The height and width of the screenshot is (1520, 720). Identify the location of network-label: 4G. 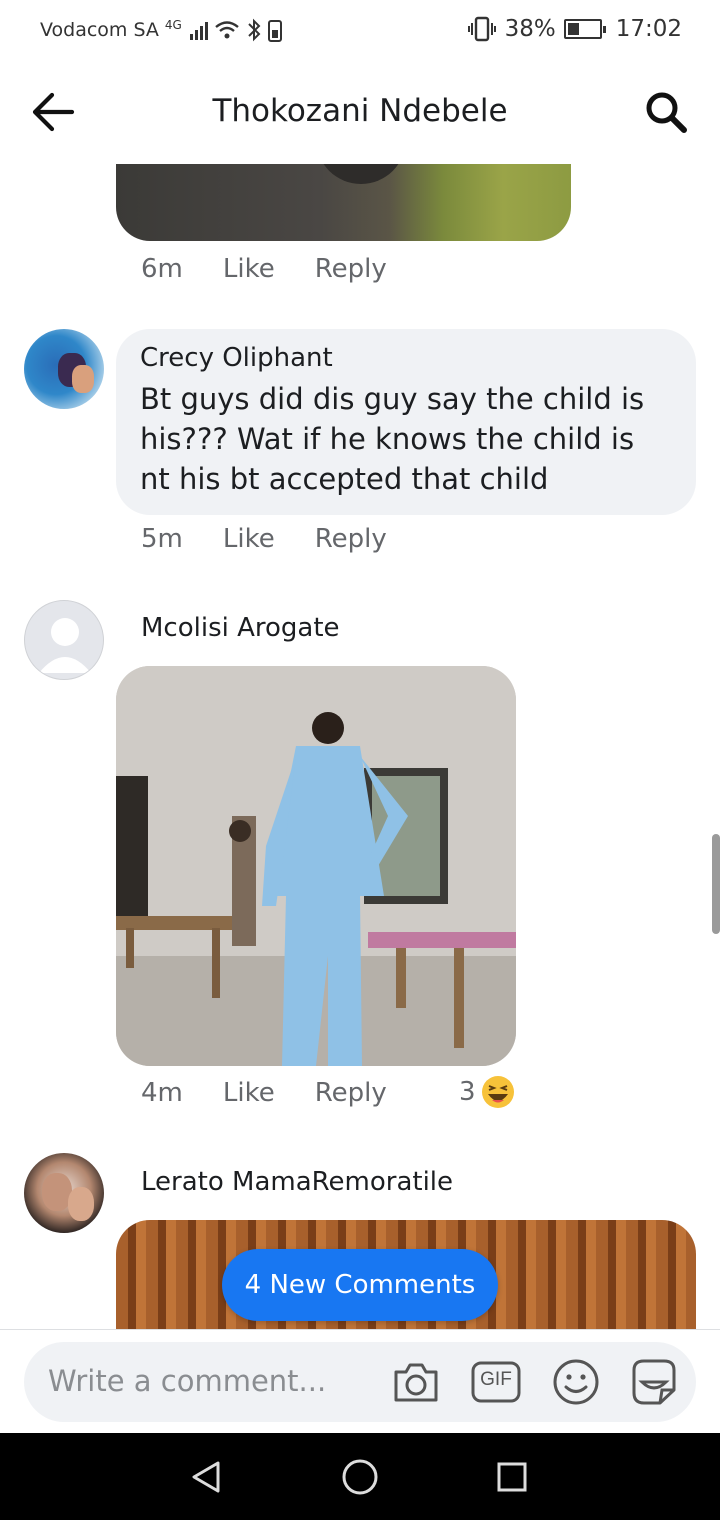
(173, 25).